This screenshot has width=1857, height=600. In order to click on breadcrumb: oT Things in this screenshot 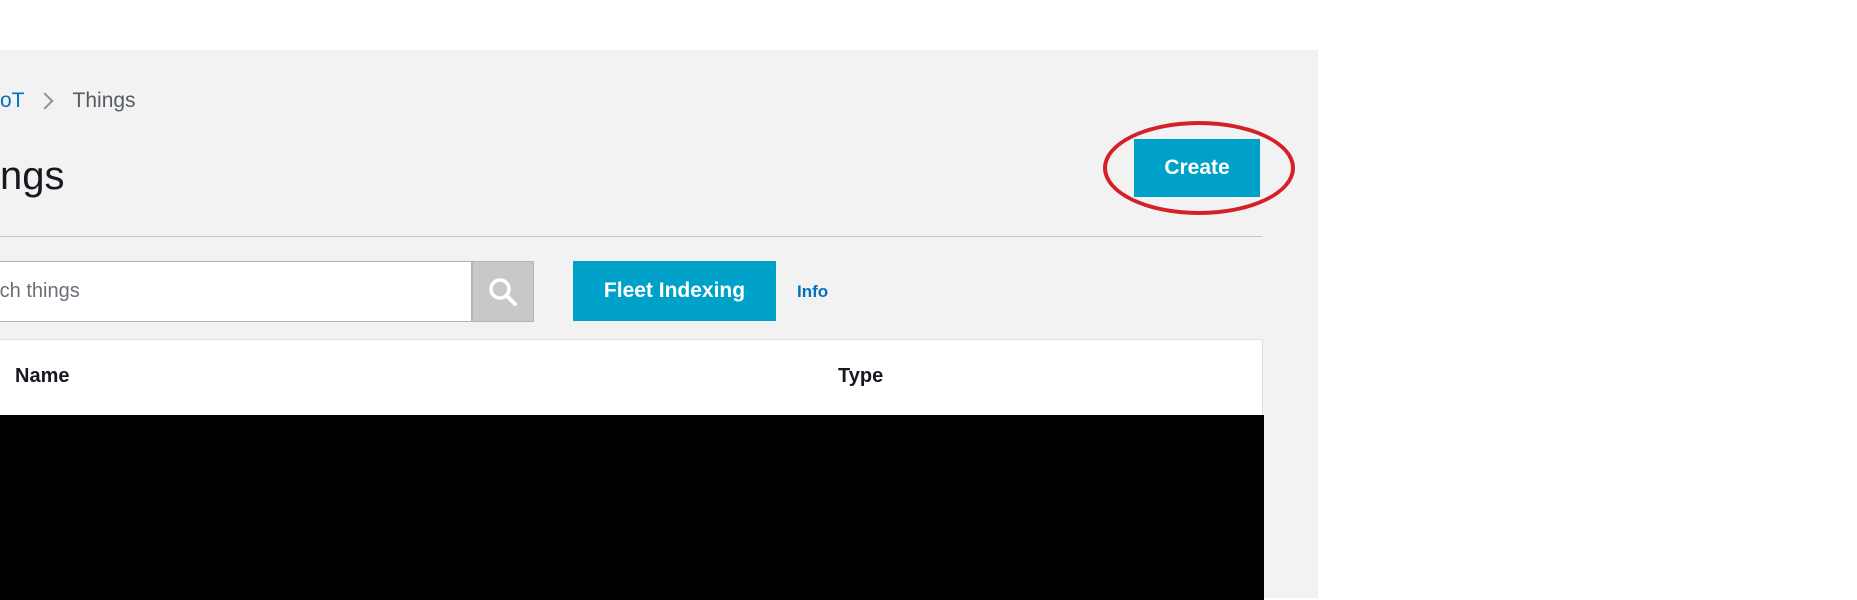, I will do `click(68, 101)`.